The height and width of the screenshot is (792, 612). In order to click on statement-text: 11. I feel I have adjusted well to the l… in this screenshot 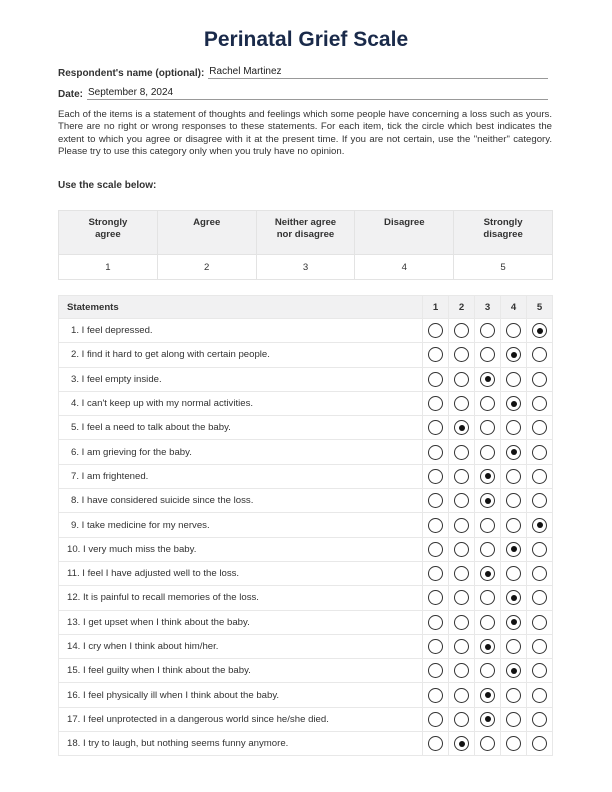, I will do `click(240, 573)`.